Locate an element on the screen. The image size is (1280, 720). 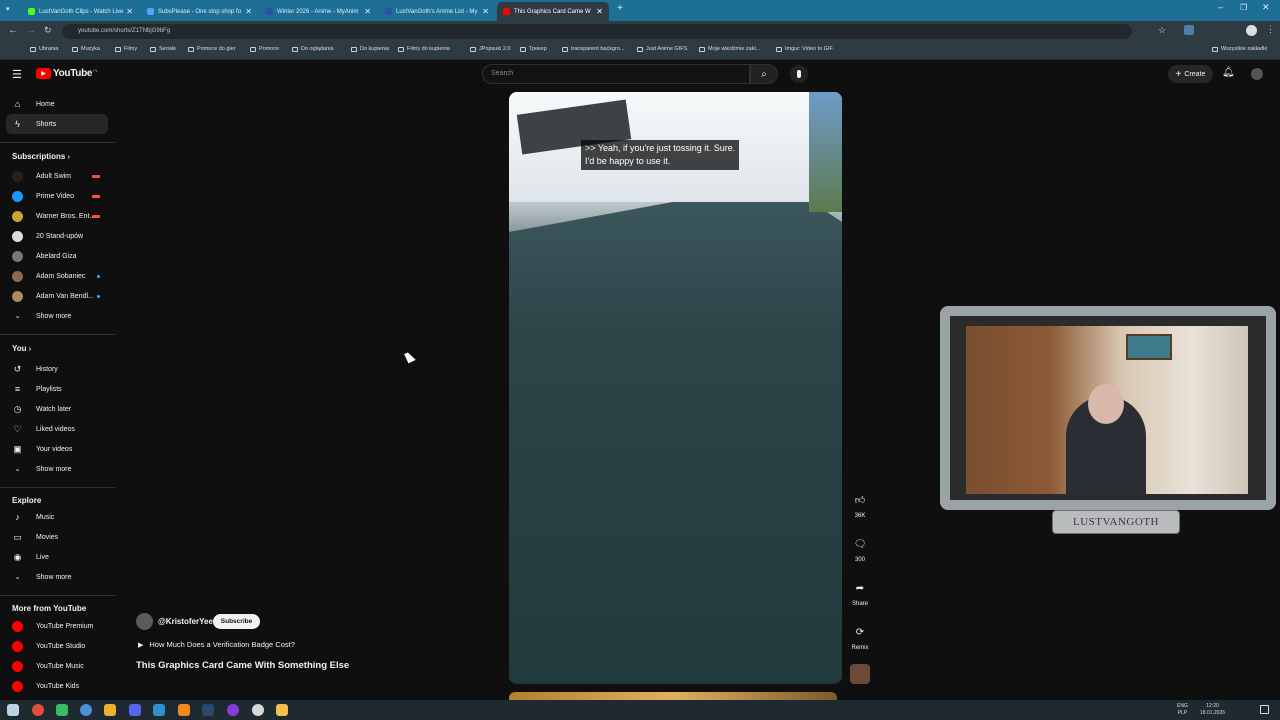
reload-icon: ↻ is located at coordinates (48, 30).